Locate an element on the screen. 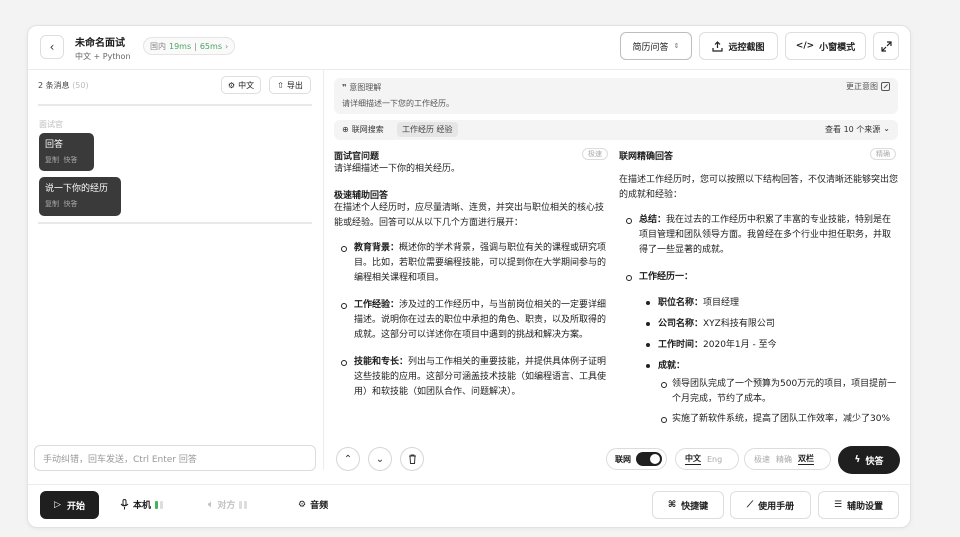 The image size is (960, 537). intent-heading: ❞ 意图理解 is located at coordinates (361, 87).